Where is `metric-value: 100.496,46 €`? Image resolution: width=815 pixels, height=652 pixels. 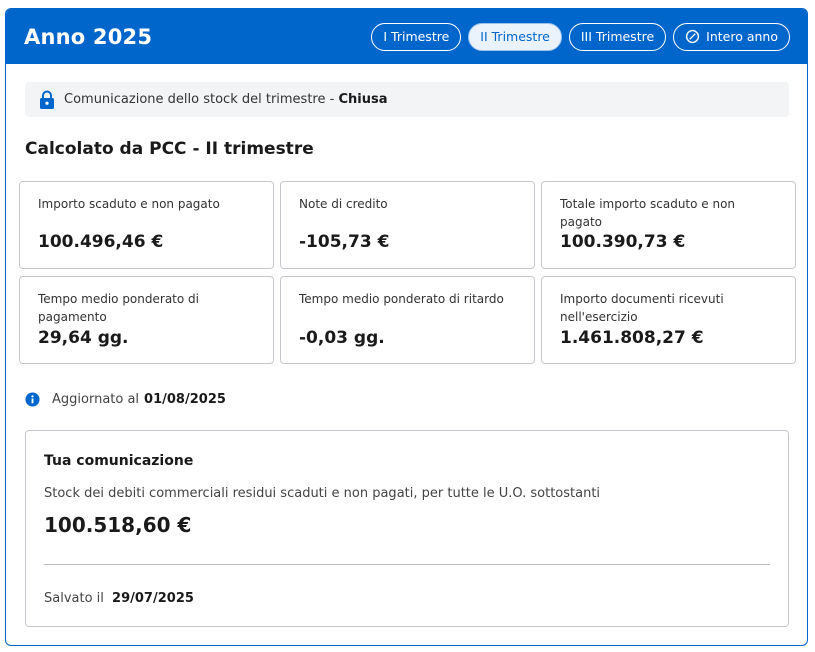
metric-value: 100.496,46 € is located at coordinates (101, 242).